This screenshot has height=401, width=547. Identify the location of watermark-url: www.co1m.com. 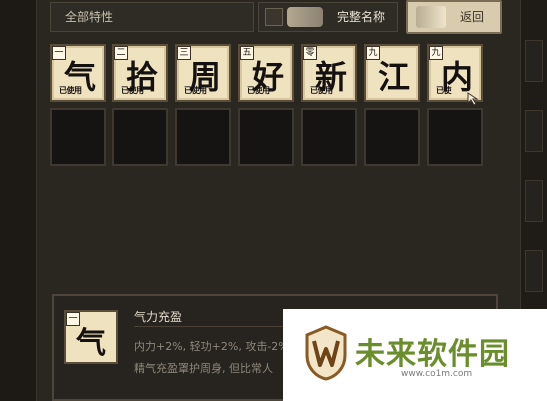
(437, 374).